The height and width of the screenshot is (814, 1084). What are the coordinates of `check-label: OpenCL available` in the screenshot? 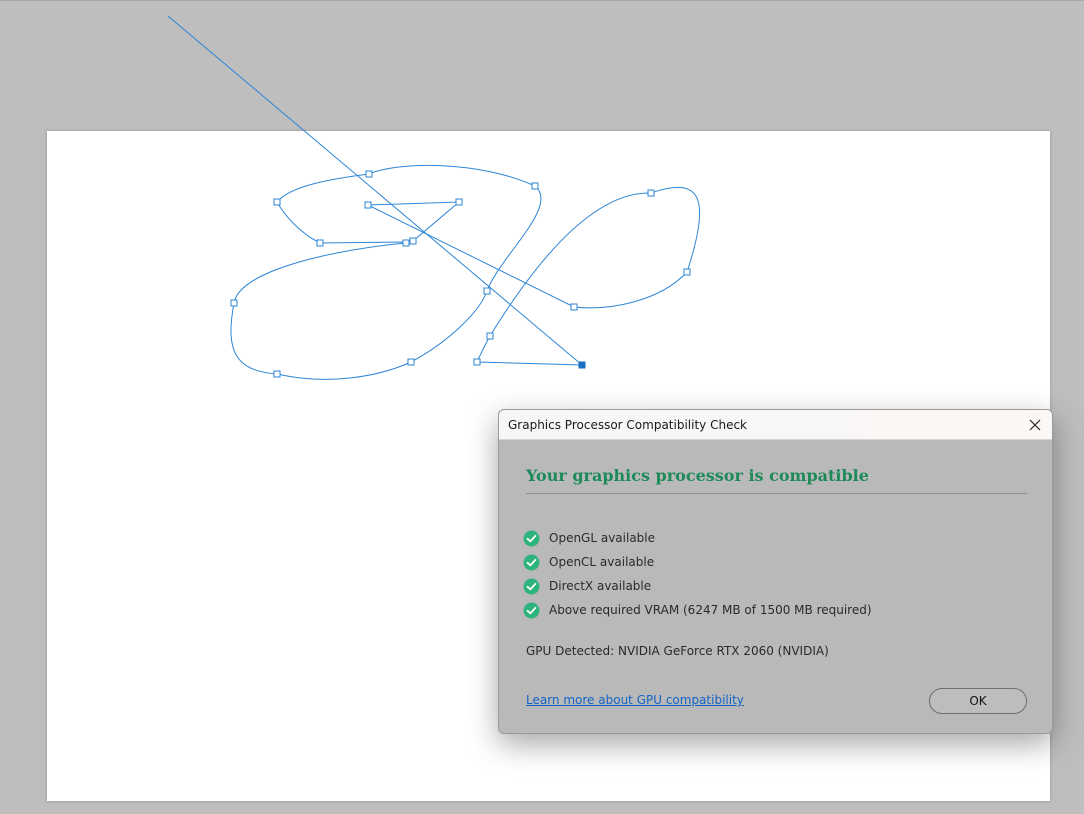 It's located at (602, 562).